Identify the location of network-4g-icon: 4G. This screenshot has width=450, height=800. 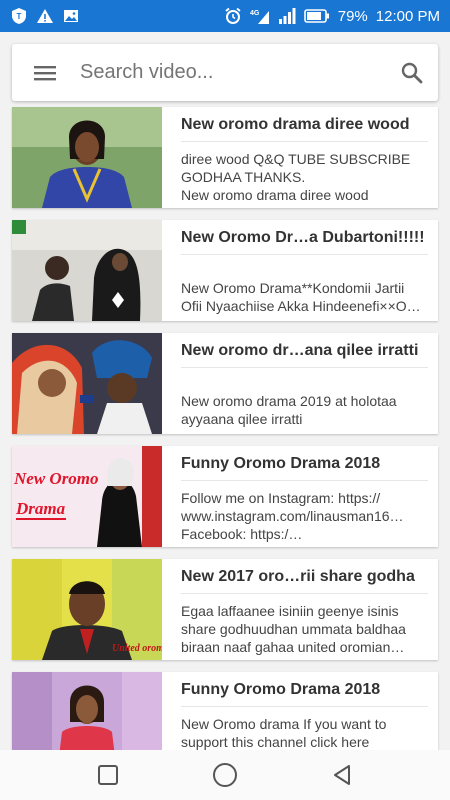
(260, 16).